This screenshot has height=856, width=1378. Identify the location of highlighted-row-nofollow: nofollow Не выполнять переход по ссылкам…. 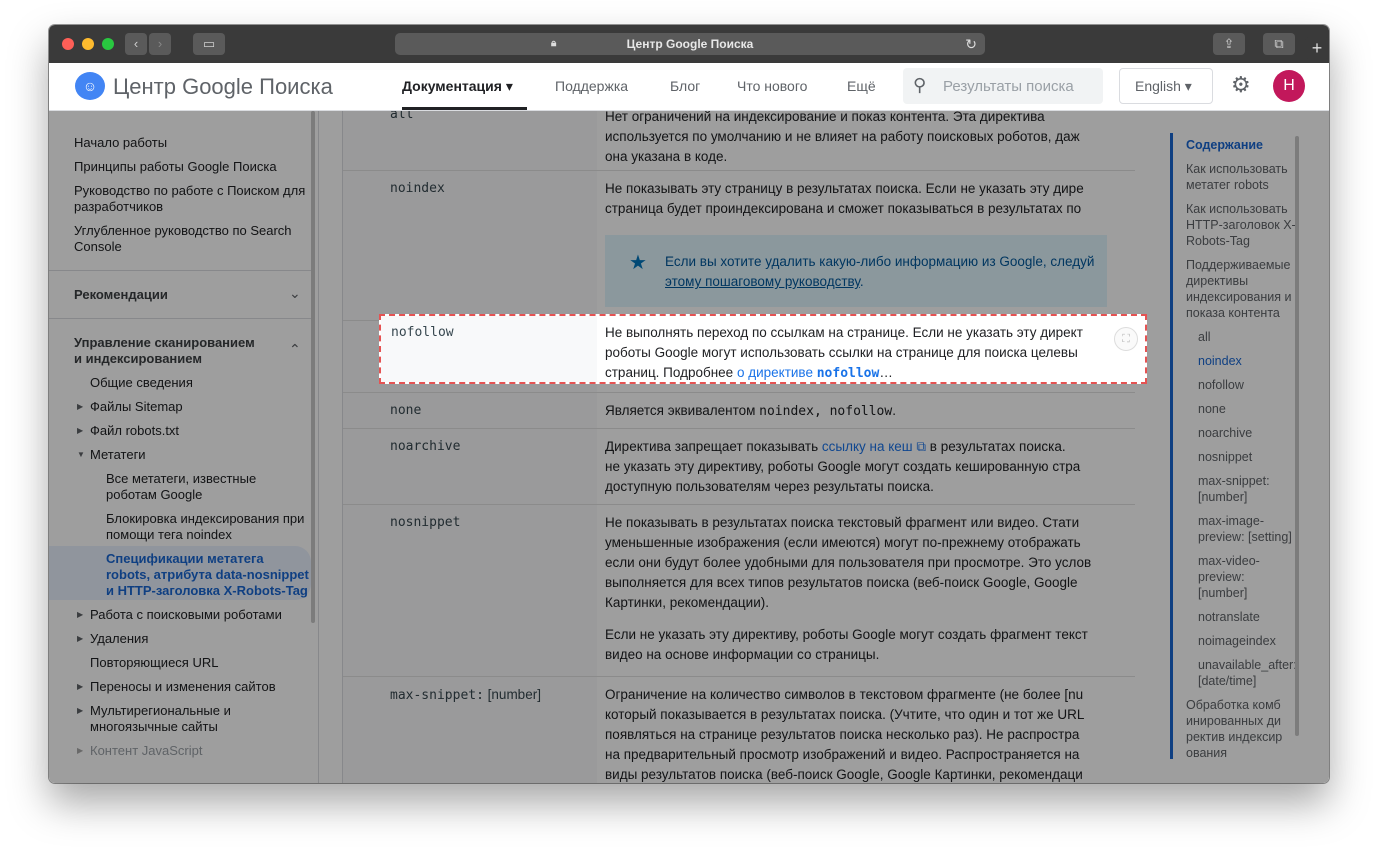
(763, 349).